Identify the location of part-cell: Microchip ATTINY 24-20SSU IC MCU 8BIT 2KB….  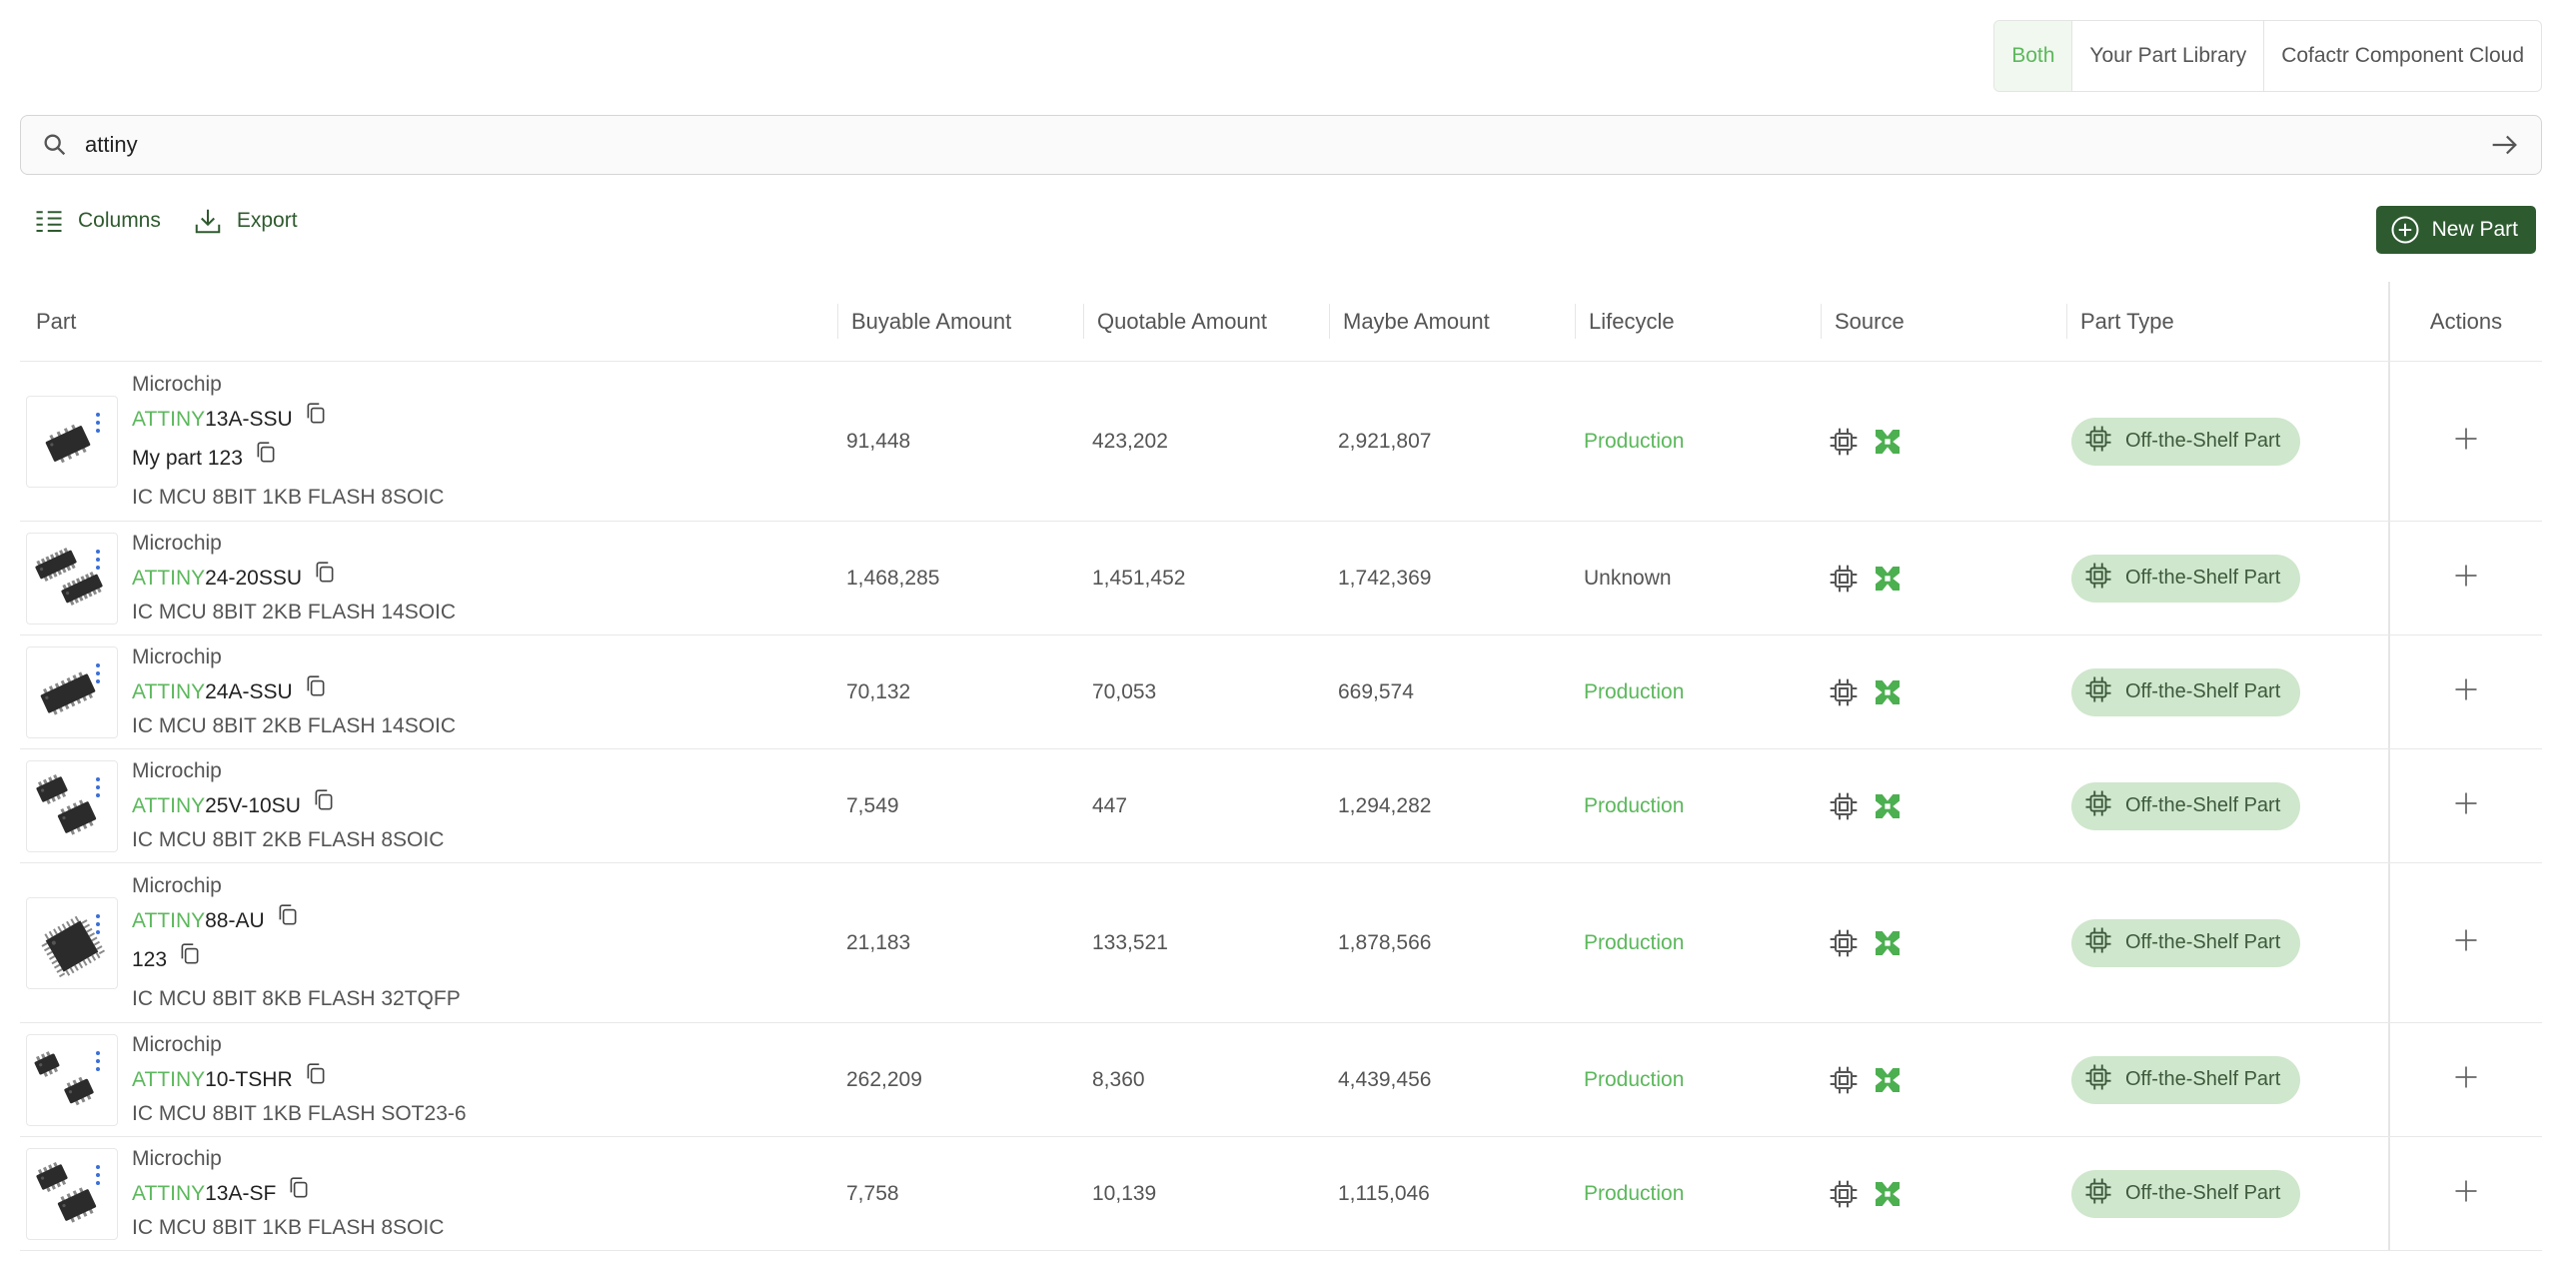
(428, 578).